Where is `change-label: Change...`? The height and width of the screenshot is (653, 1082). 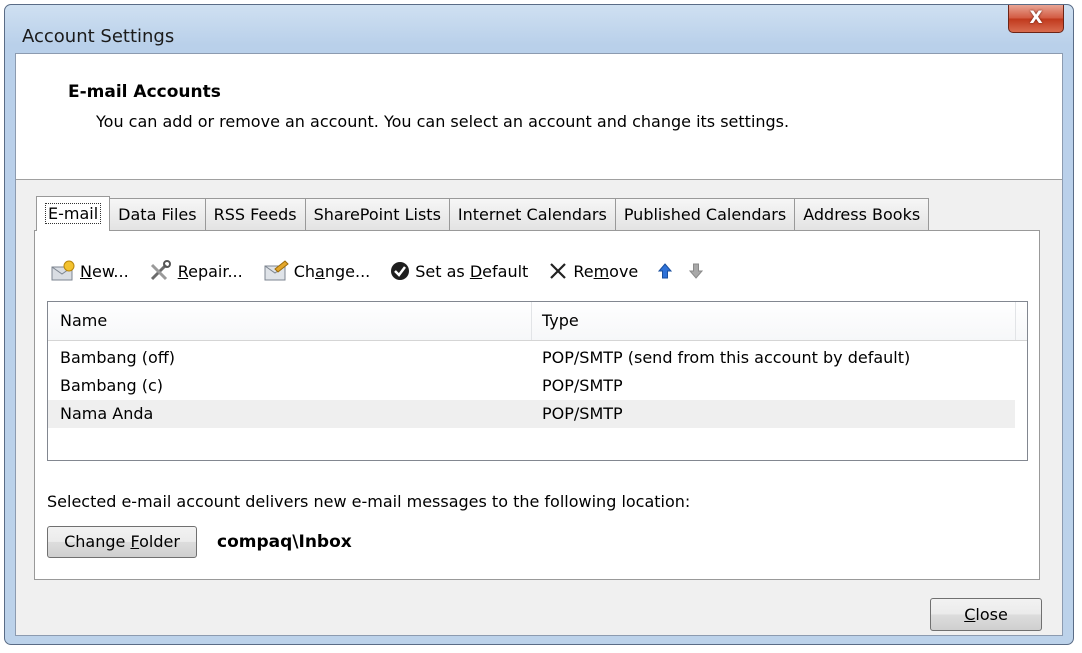 change-label: Change... is located at coordinates (332, 271).